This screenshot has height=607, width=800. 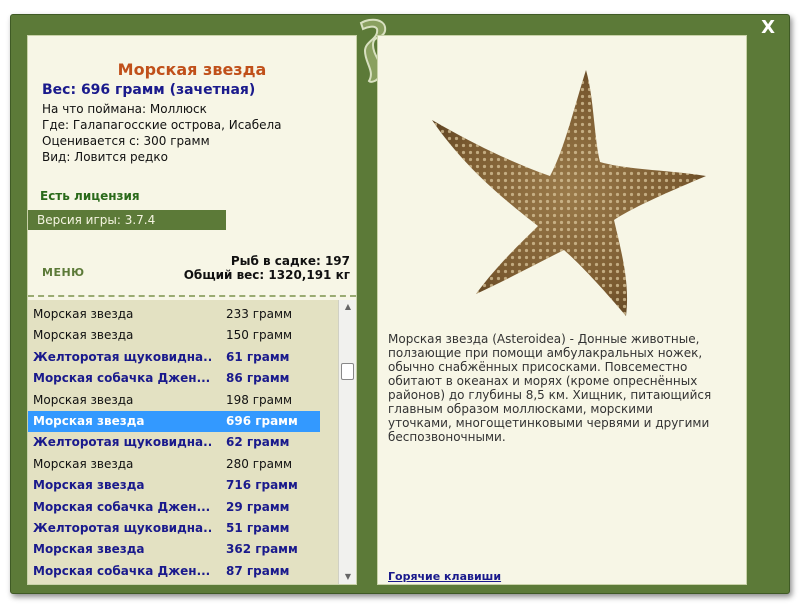 I want to click on list-item: Морская звезда 150 грамм, so click(x=174, y=335).